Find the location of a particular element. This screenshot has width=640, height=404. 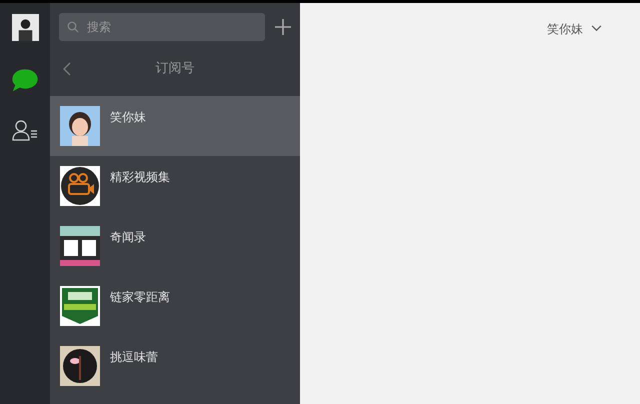

subscription-item: 笑你妹 is located at coordinates (175, 126).